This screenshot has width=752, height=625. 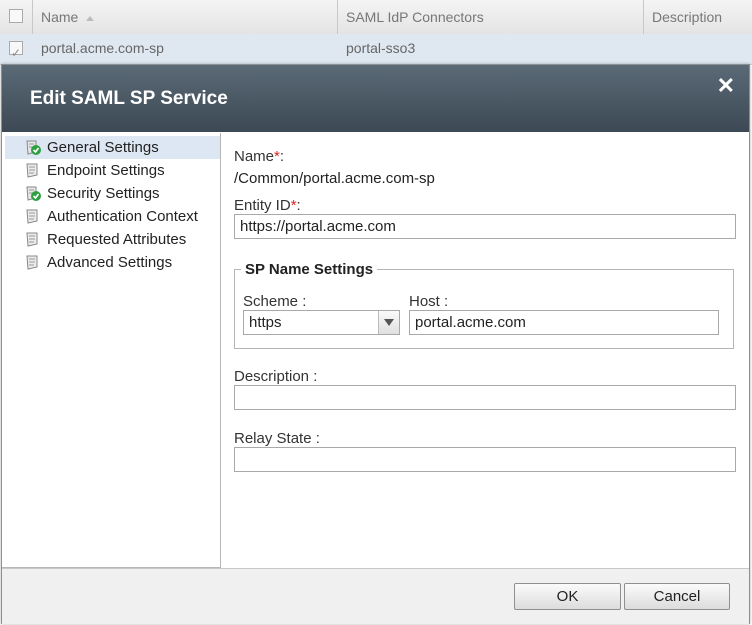 What do you see at coordinates (262, 205) in the screenshot?
I see `entity-id-label-text: Entity ID` at bounding box center [262, 205].